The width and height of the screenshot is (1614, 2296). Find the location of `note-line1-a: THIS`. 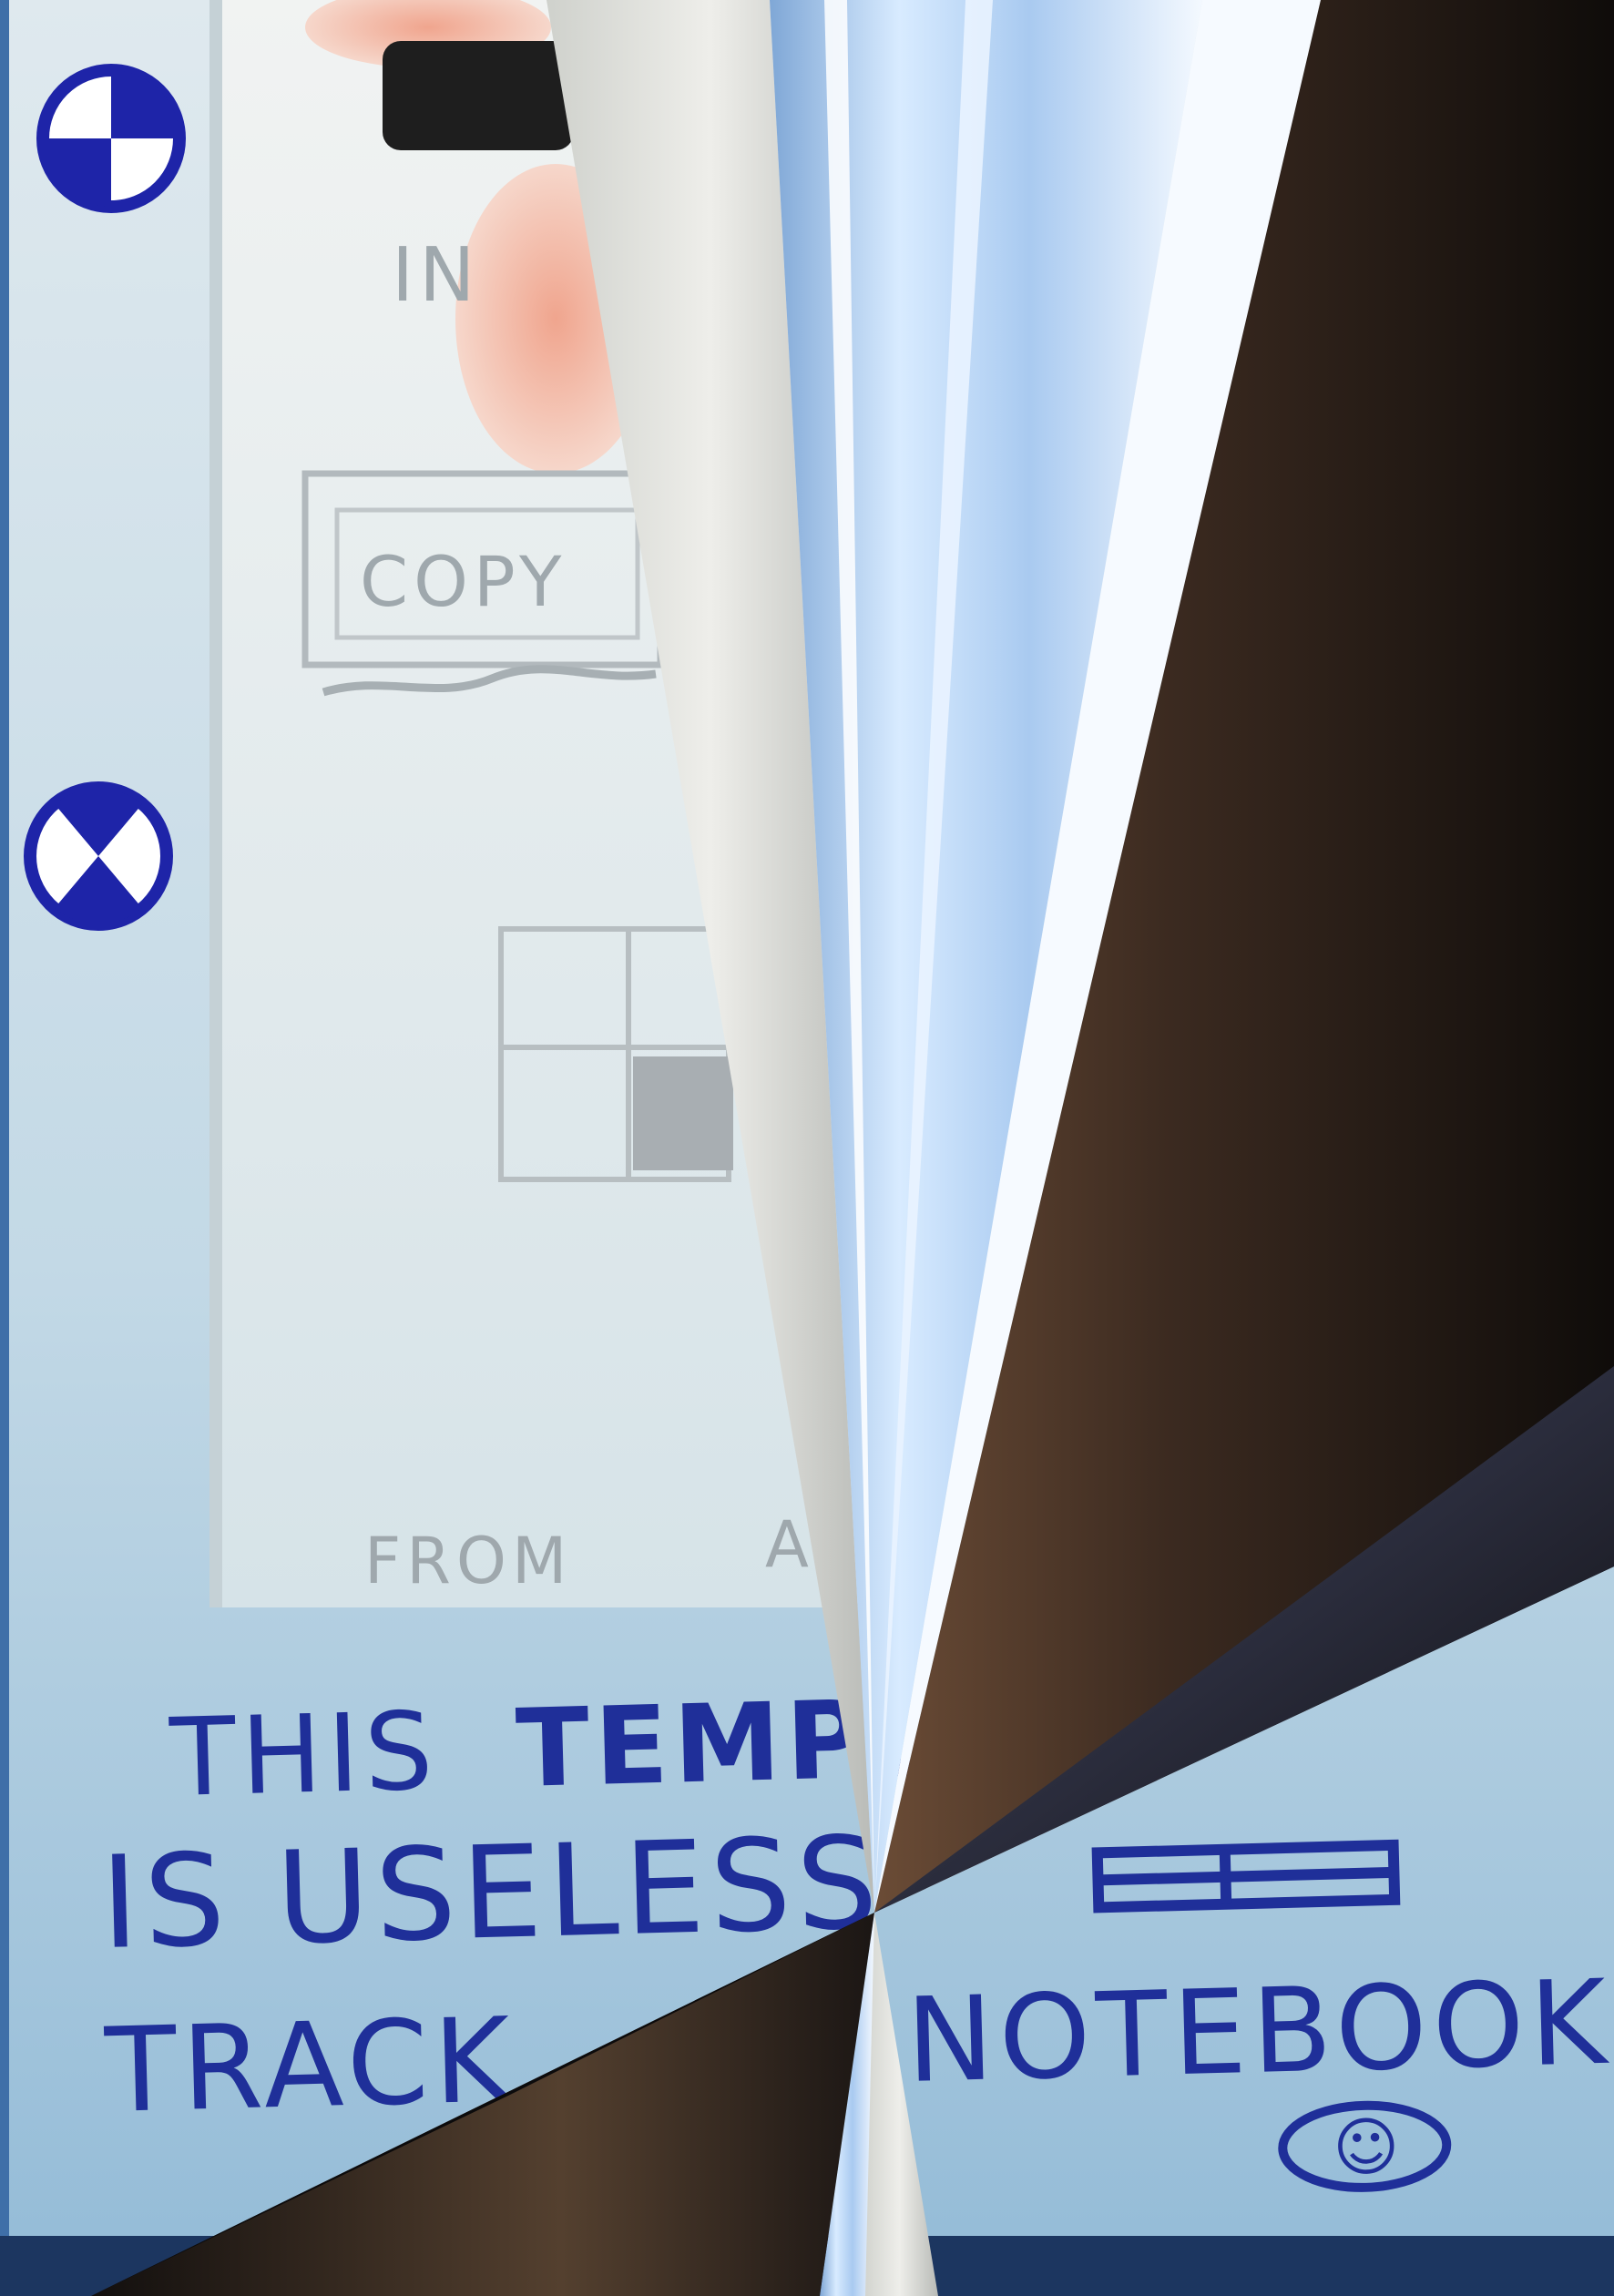

note-line1-a: THIS is located at coordinates (304, 1754).